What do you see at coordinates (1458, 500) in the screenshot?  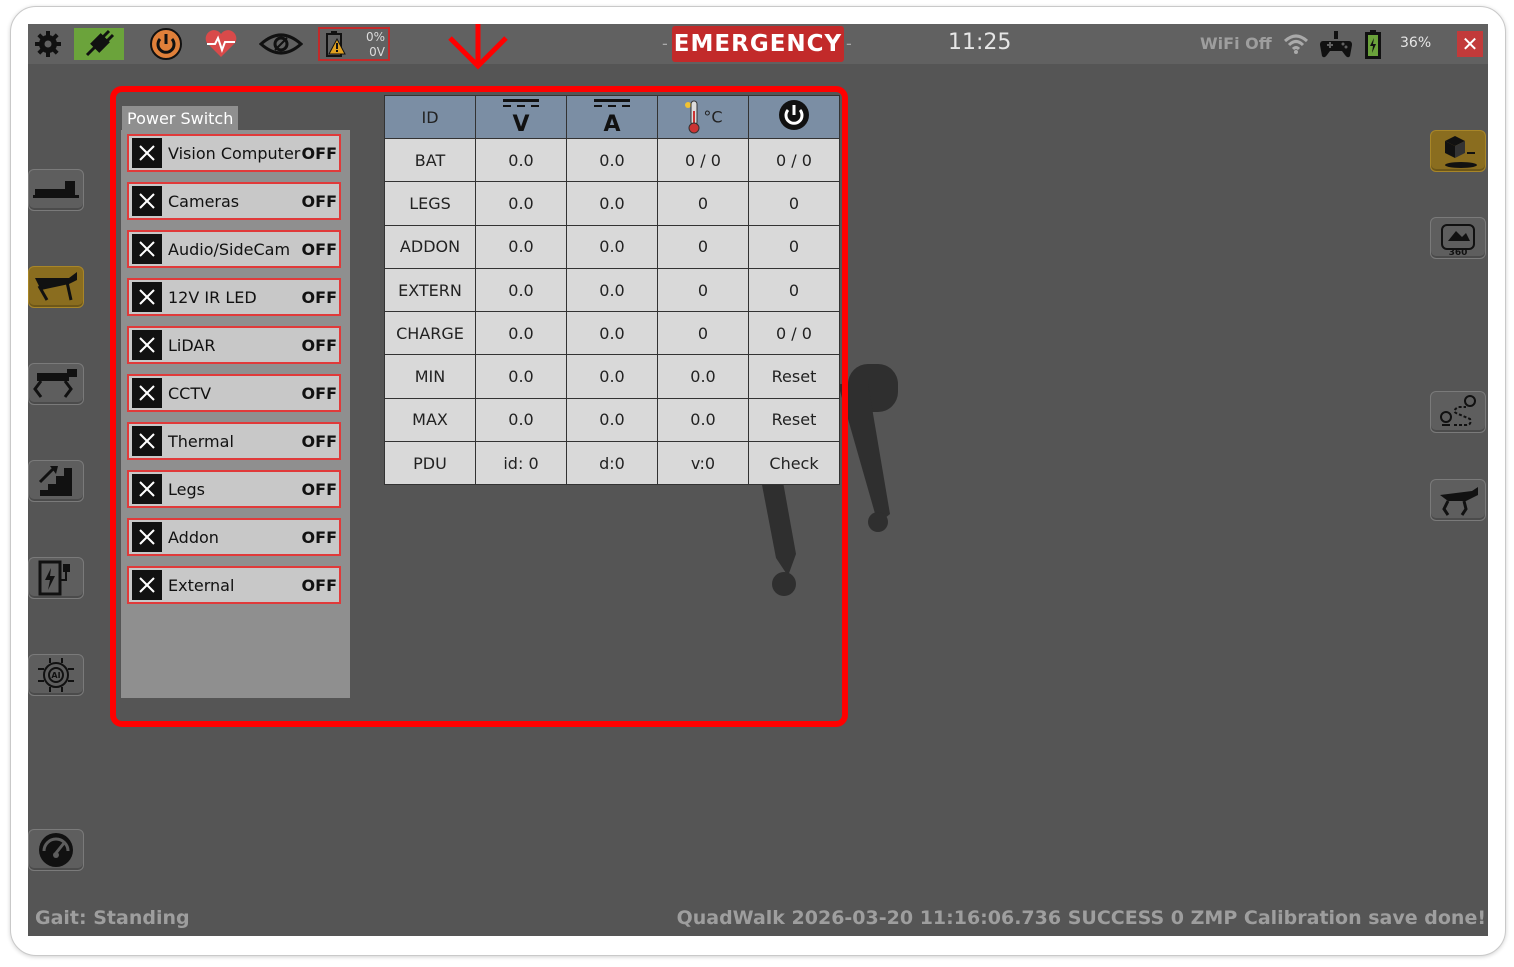 I see `robot-dog-icon` at bounding box center [1458, 500].